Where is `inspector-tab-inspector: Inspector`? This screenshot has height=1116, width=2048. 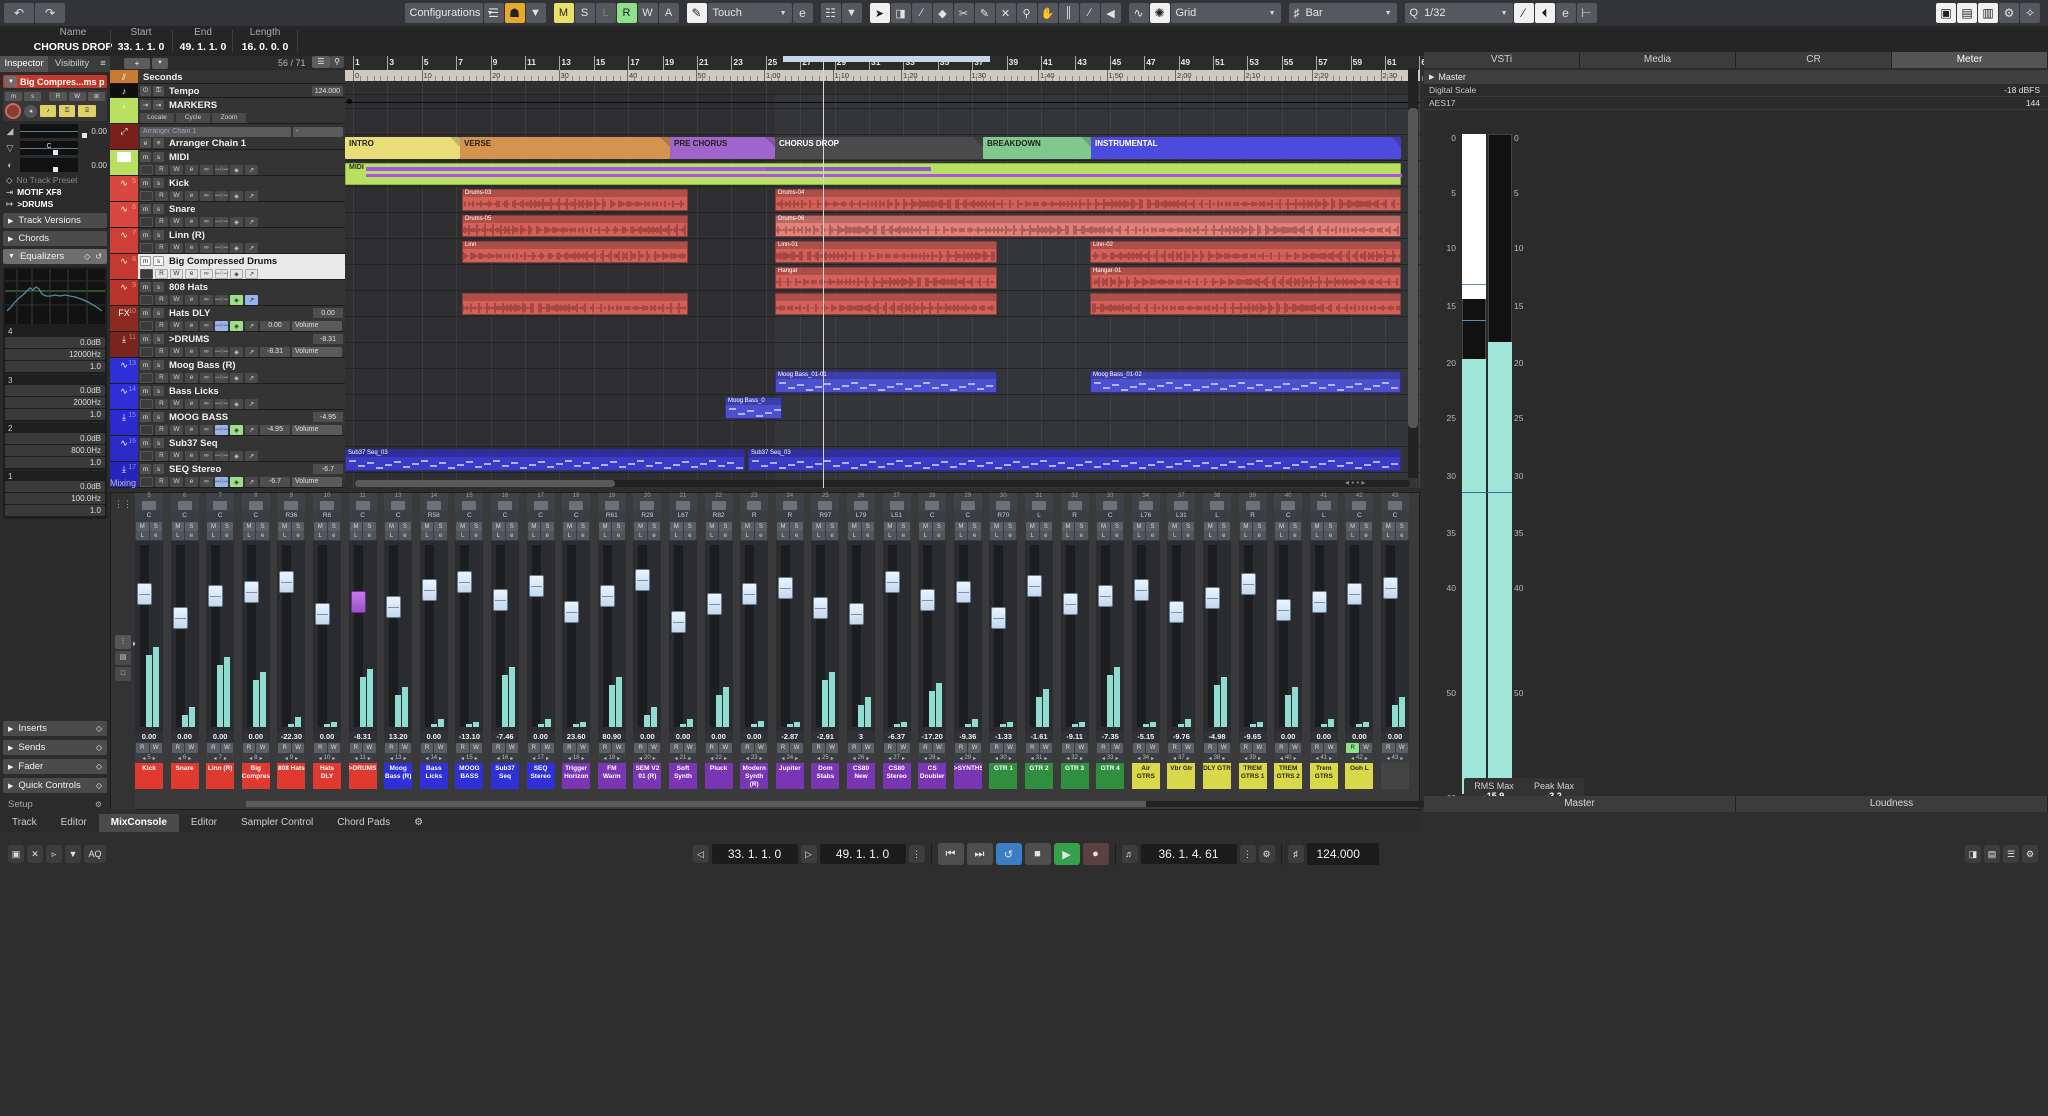
inspector-tab-inspector: Inspector is located at coordinates (24, 64).